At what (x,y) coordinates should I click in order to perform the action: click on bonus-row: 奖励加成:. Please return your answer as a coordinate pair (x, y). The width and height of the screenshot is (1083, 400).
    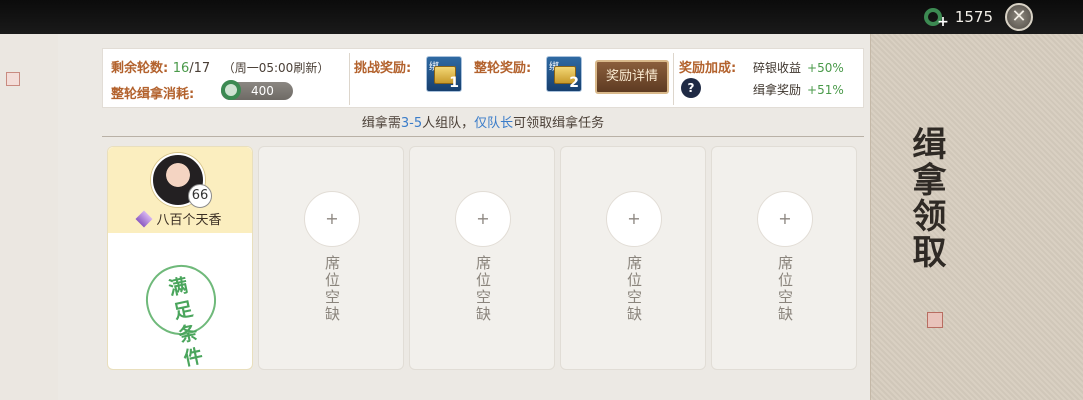
    Looking at the image, I should click on (707, 66).